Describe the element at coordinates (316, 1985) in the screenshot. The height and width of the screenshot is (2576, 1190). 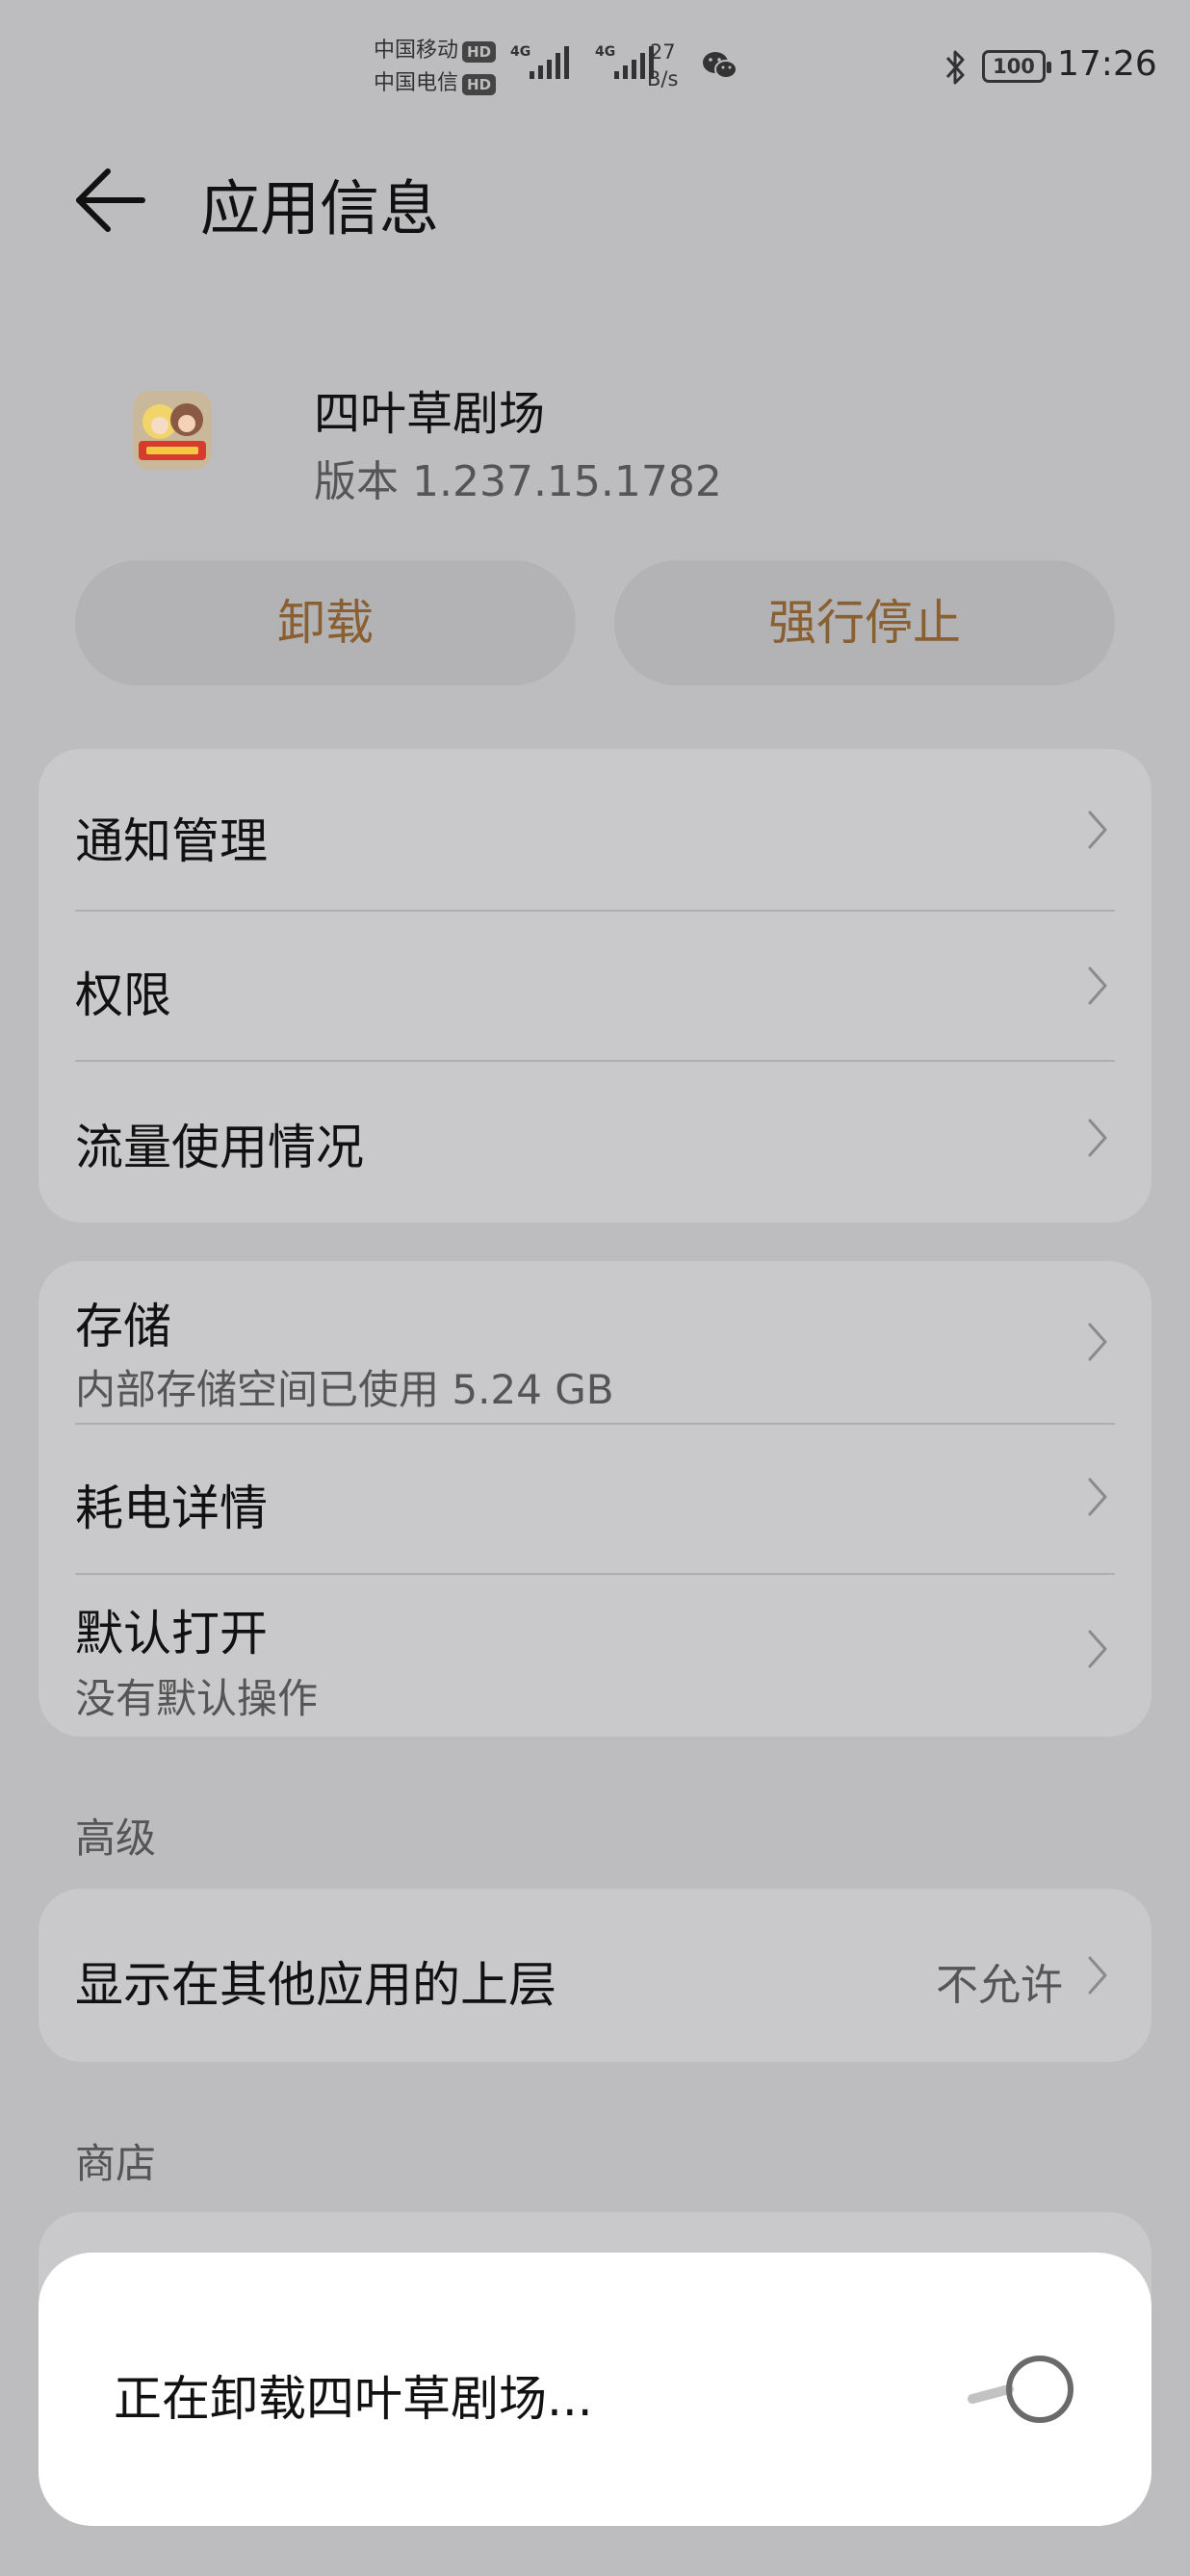
I see `row-label: 显示在其他应用的上层` at that location.